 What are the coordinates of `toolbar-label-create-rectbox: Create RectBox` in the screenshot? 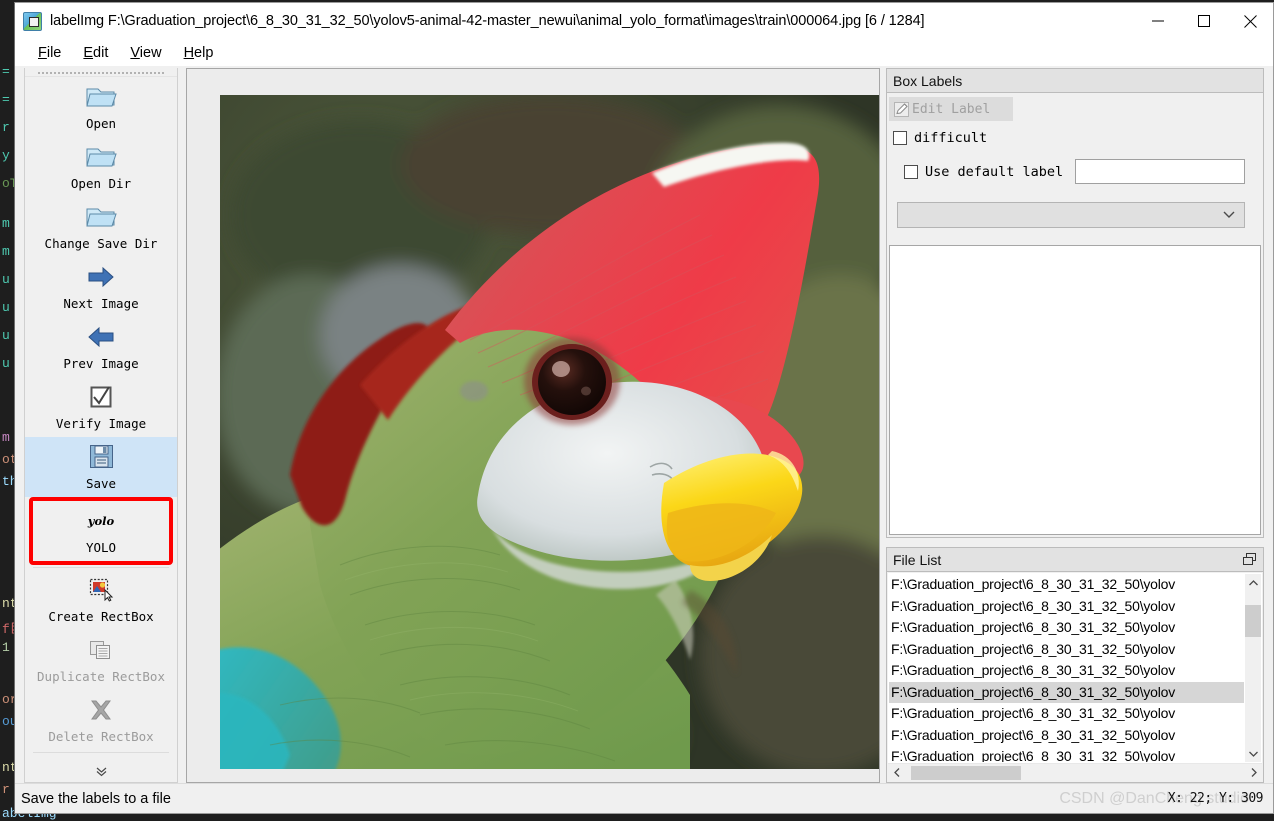 It's located at (100, 616).